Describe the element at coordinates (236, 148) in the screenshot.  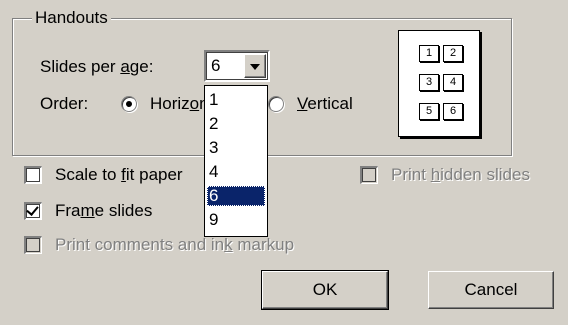
I see `dropdown-option: 3` at that location.